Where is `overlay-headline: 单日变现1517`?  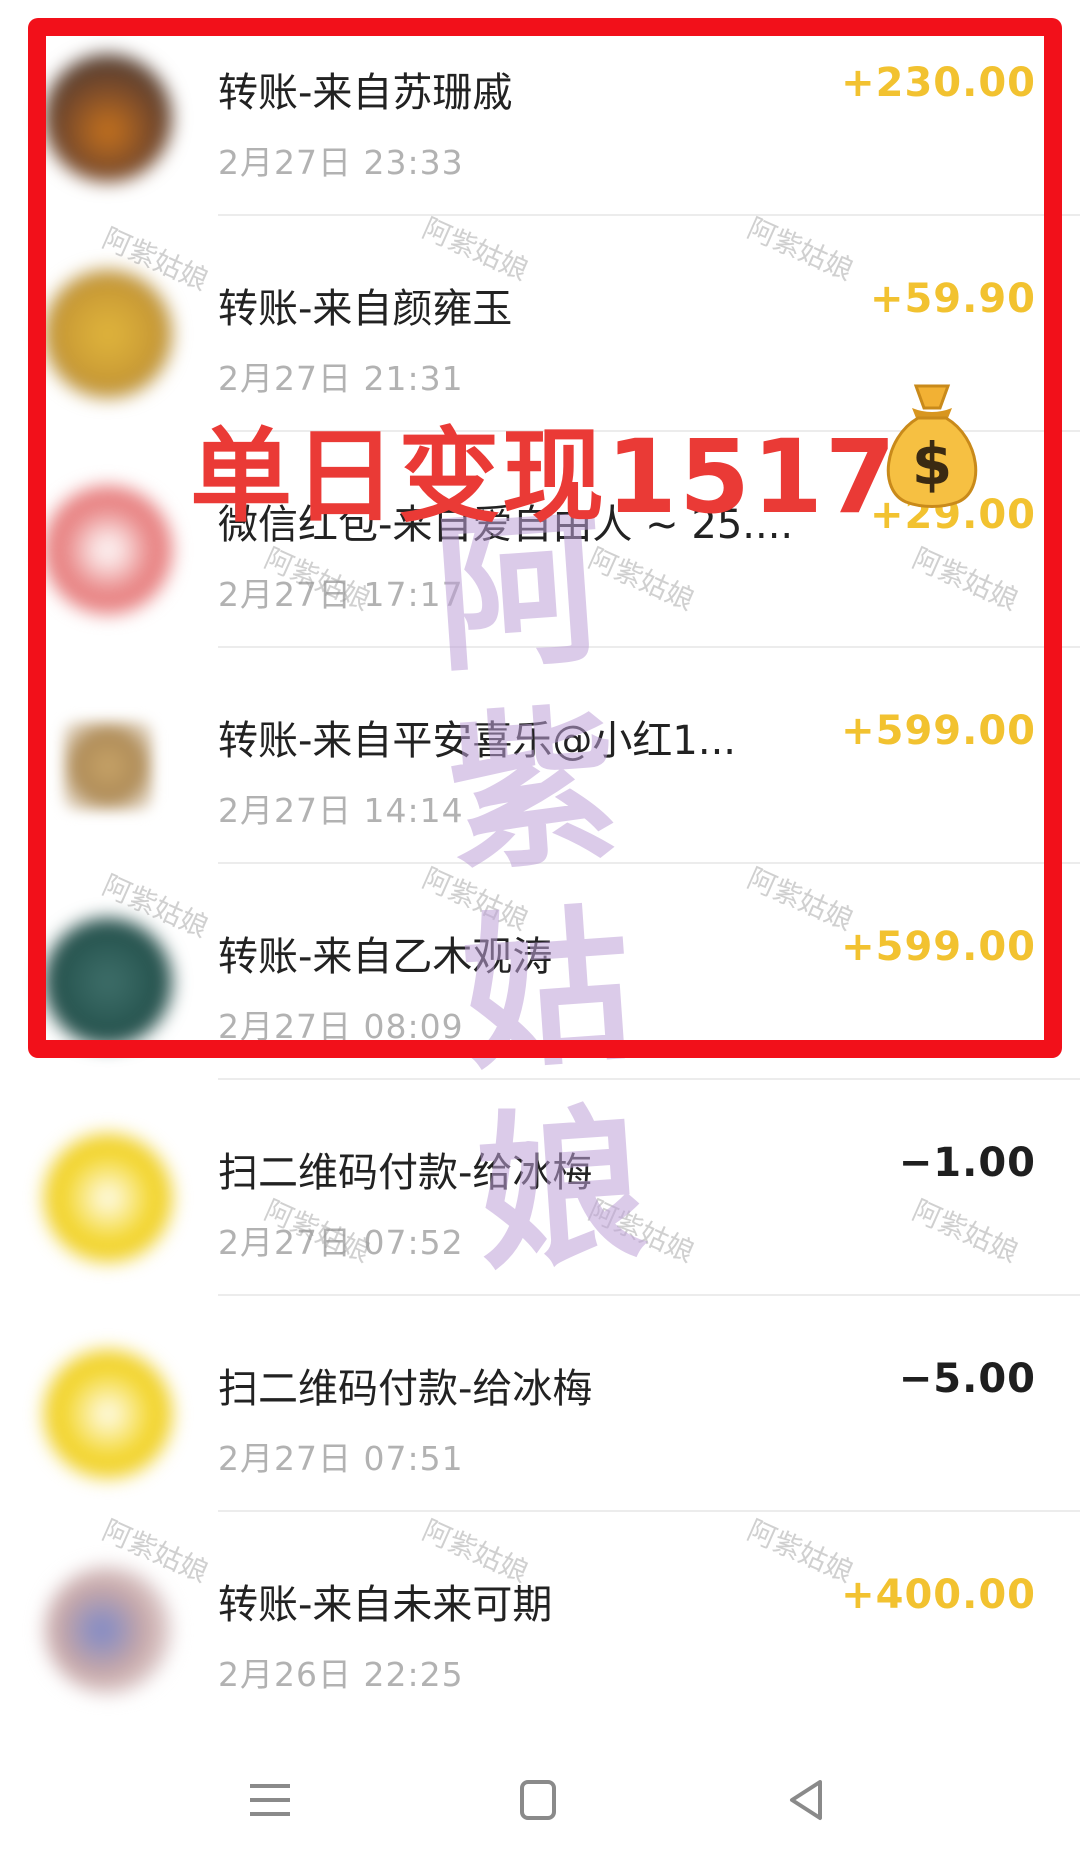
overlay-headline: 单日变现1517 is located at coordinates (544, 477).